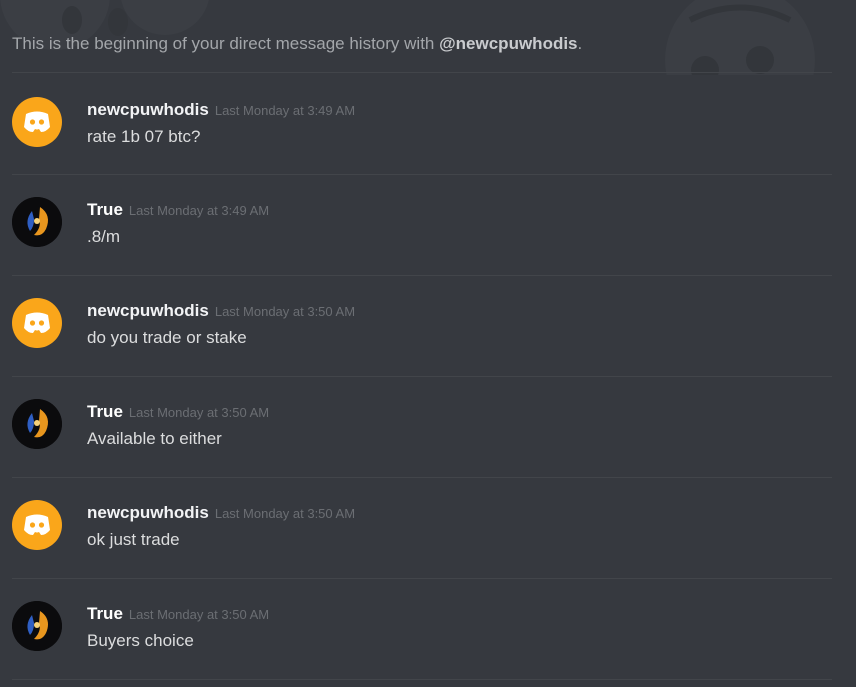 The height and width of the screenshot is (687, 856). Describe the element at coordinates (508, 43) in the screenshot. I see `user-mention: @newcpuwhodis` at that location.